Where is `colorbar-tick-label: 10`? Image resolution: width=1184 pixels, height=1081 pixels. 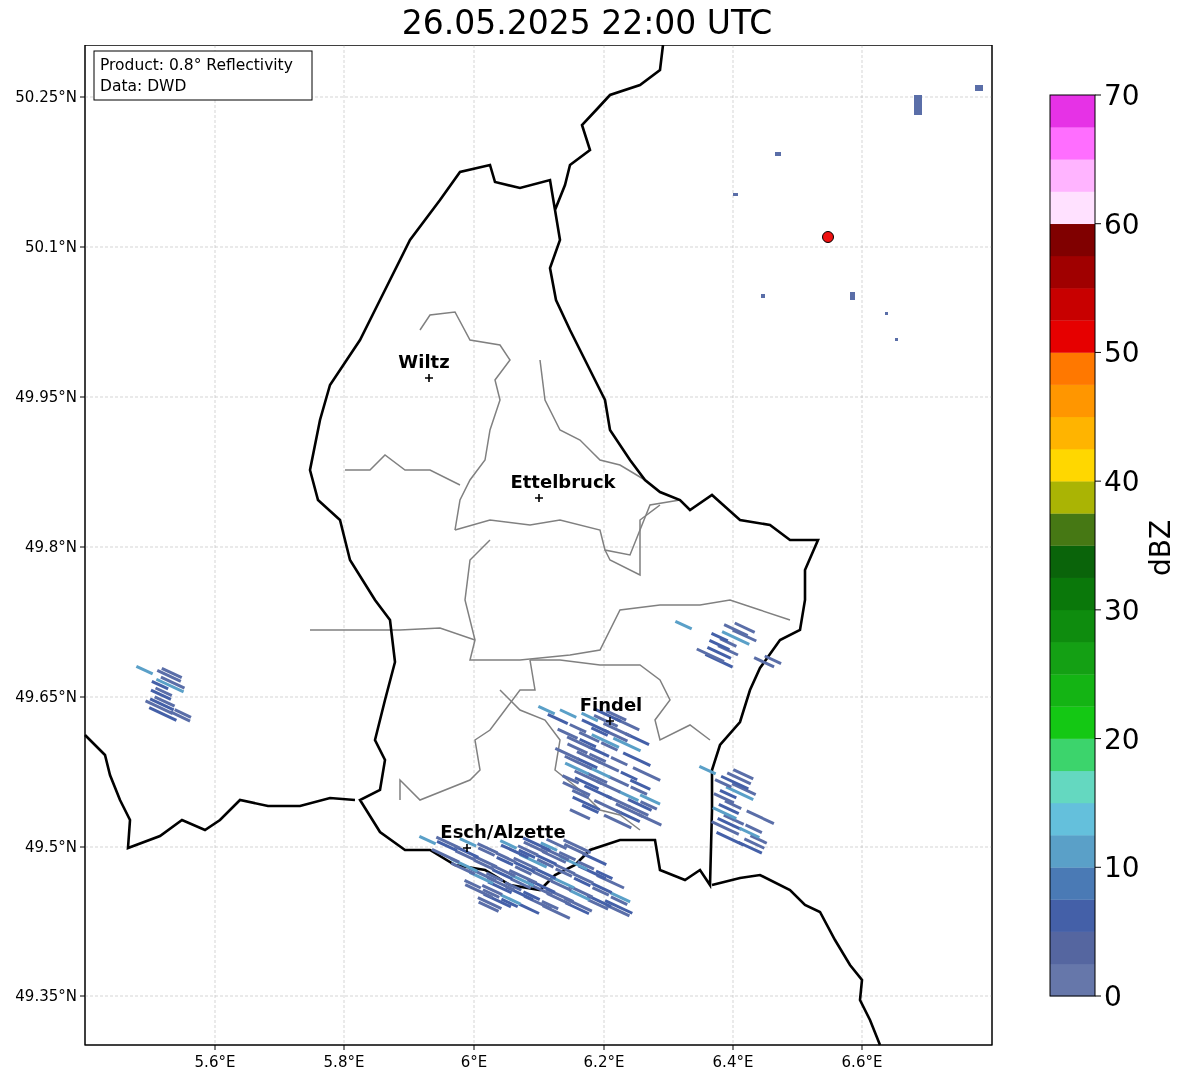
colorbar-tick-label: 10 is located at coordinates (1122, 868).